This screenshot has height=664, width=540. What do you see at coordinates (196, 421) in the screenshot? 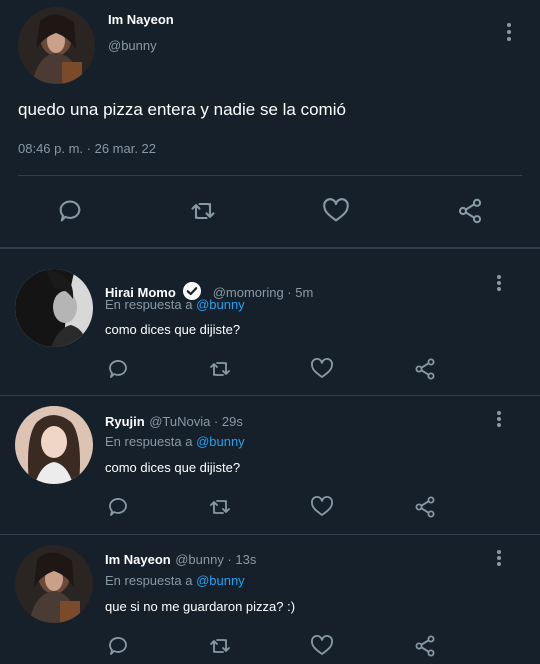
I see `author-handle-time: @TuNovia · 29s` at bounding box center [196, 421].